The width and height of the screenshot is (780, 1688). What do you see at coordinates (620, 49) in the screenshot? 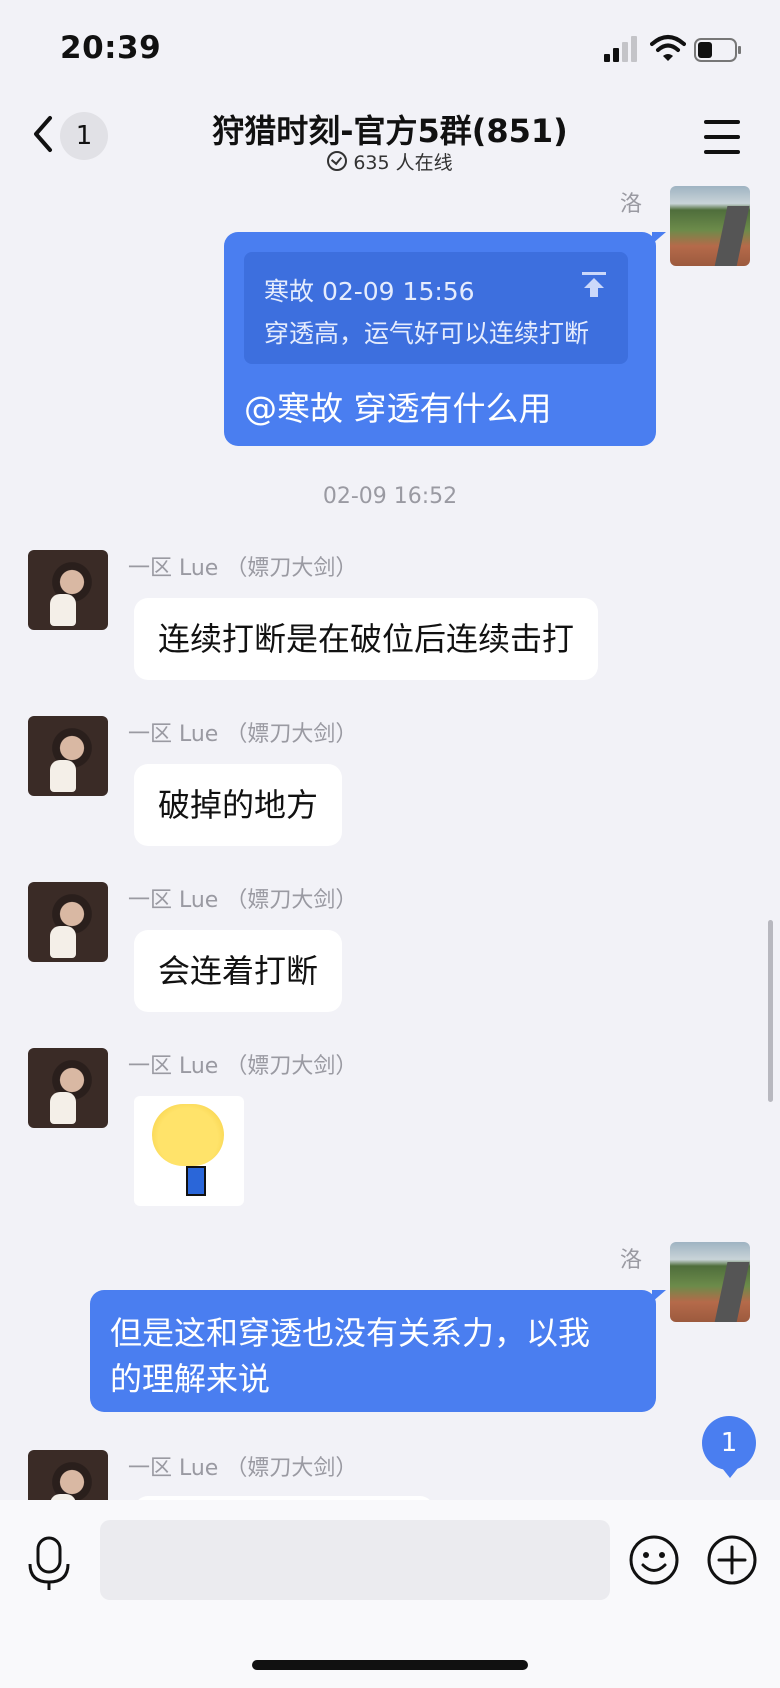
I see `signal-icon` at bounding box center [620, 49].